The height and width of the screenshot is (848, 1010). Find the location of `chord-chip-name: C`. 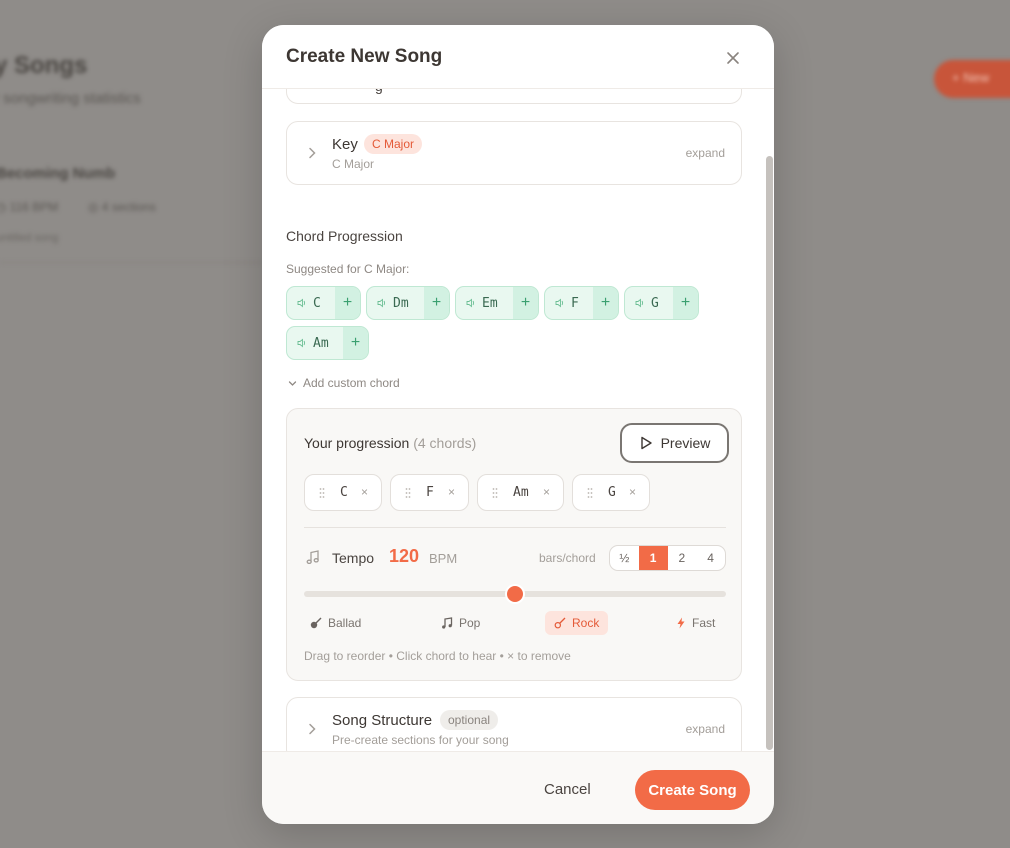

chord-chip-name: C is located at coordinates (317, 303).